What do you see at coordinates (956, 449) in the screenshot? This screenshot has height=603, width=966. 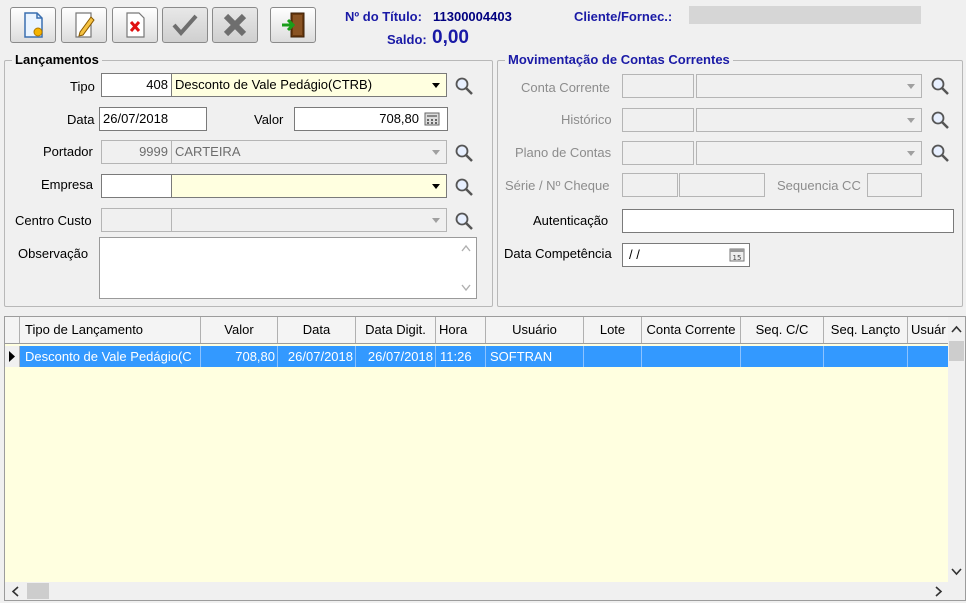 I see `vertical-scrollbar` at bounding box center [956, 449].